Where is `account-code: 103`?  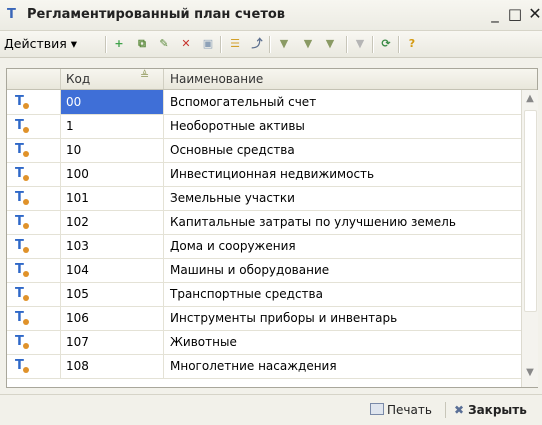 account-code: 103 is located at coordinates (112, 246).